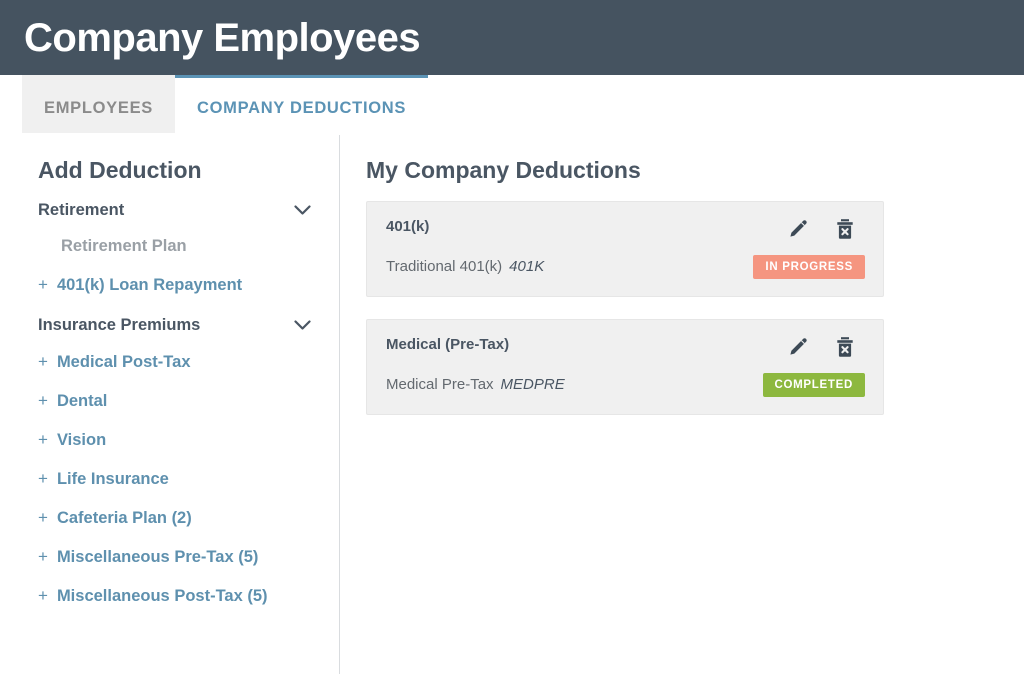  Describe the element at coordinates (440, 384) in the screenshot. I see `deduction-description: Medical Pre-Tax` at that location.